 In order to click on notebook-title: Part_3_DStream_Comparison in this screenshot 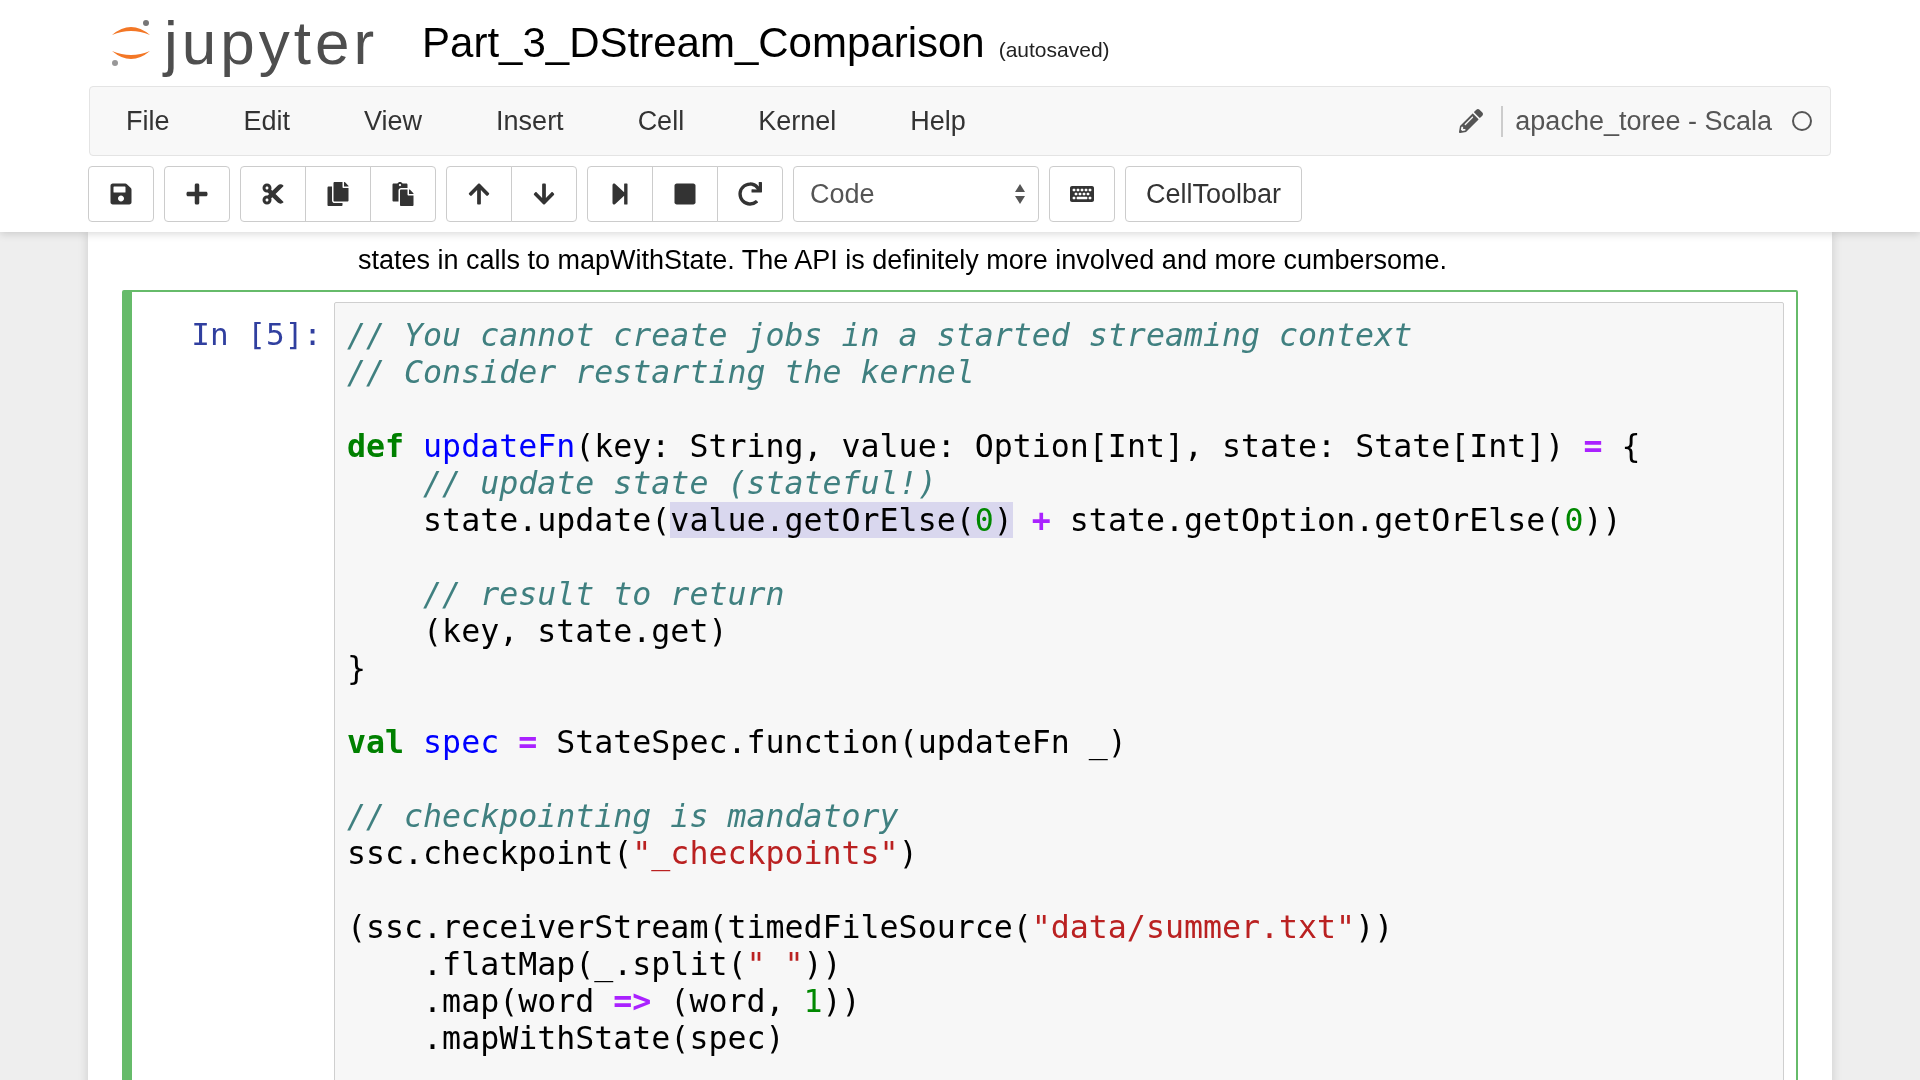, I will do `click(703, 43)`.